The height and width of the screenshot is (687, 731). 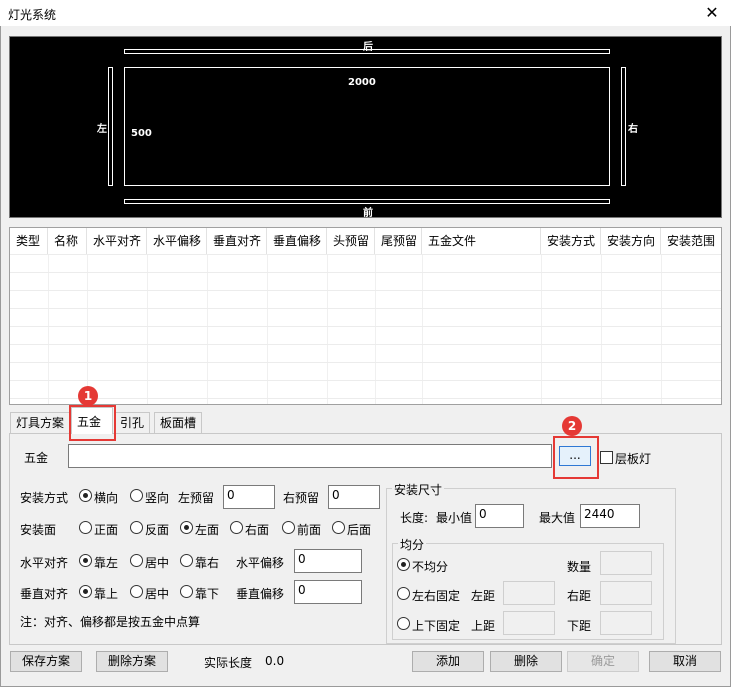 I want to click on tab-lighting-scheme: 灯具方案, so click(x=40, y=422).